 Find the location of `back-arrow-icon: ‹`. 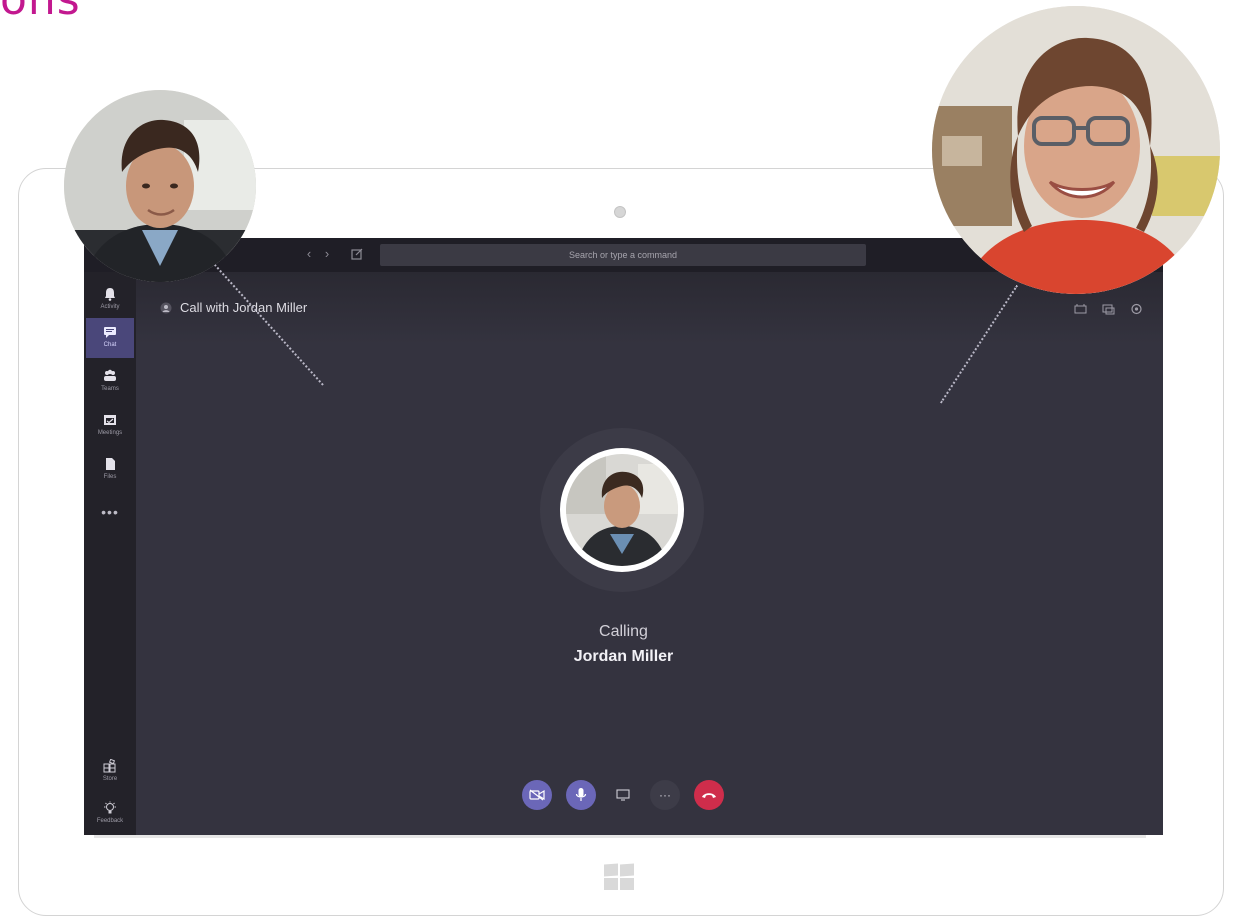

back-arrow-icon: ‹ is located at coordinates (309, 254).